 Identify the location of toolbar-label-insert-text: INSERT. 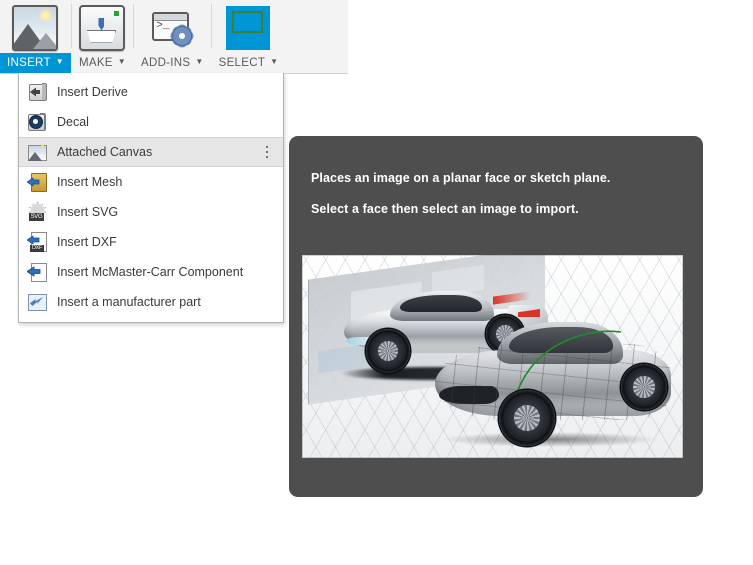
(29, 63).